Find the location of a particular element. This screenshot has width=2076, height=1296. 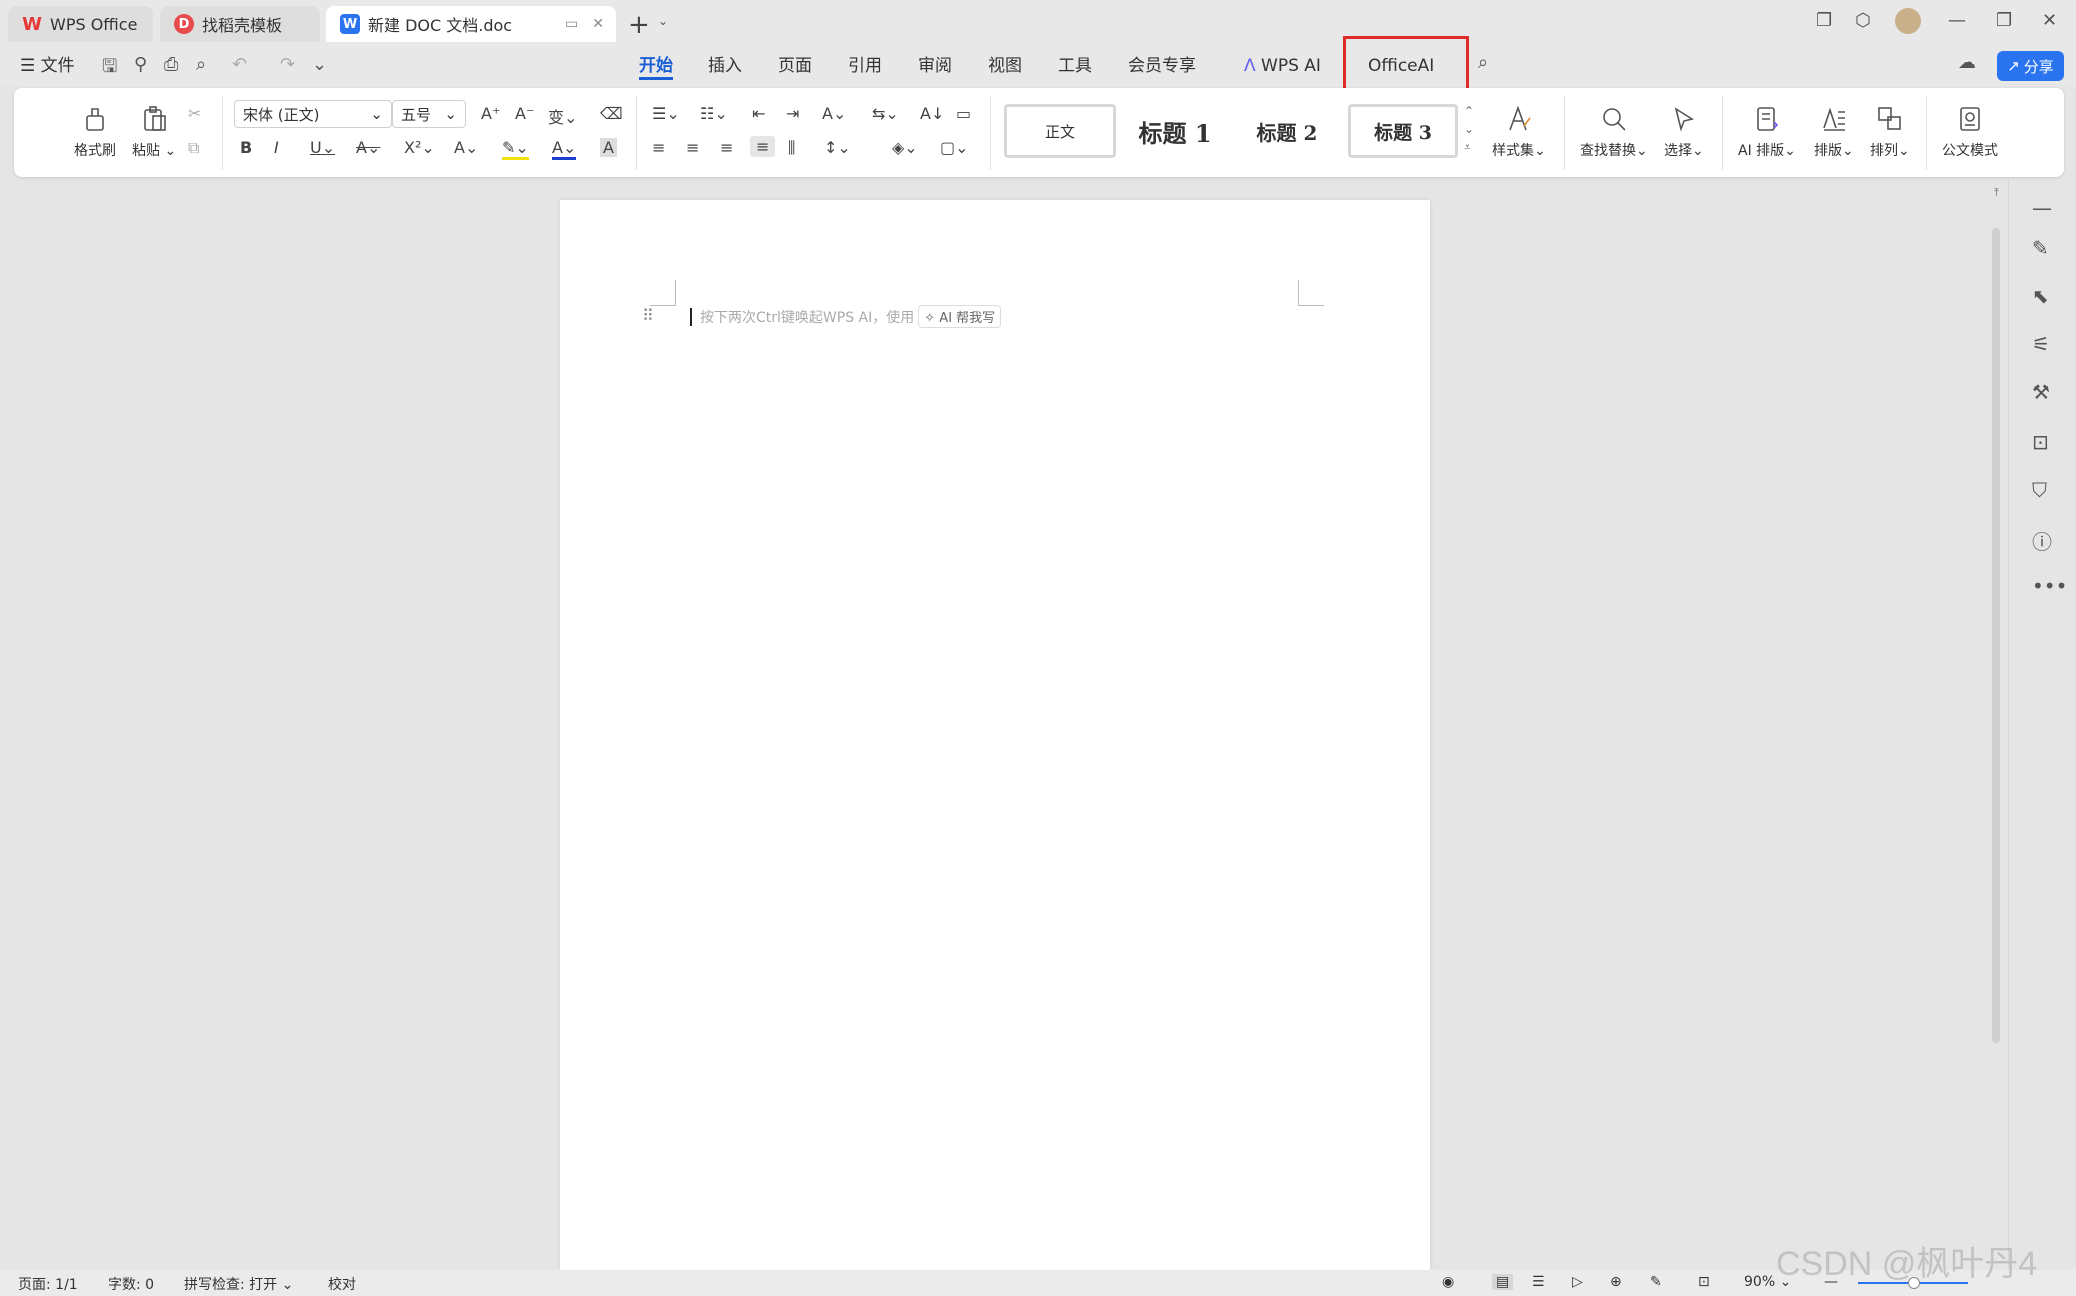

tab-member: 会员专享 is located at coordinates (1162, 66).